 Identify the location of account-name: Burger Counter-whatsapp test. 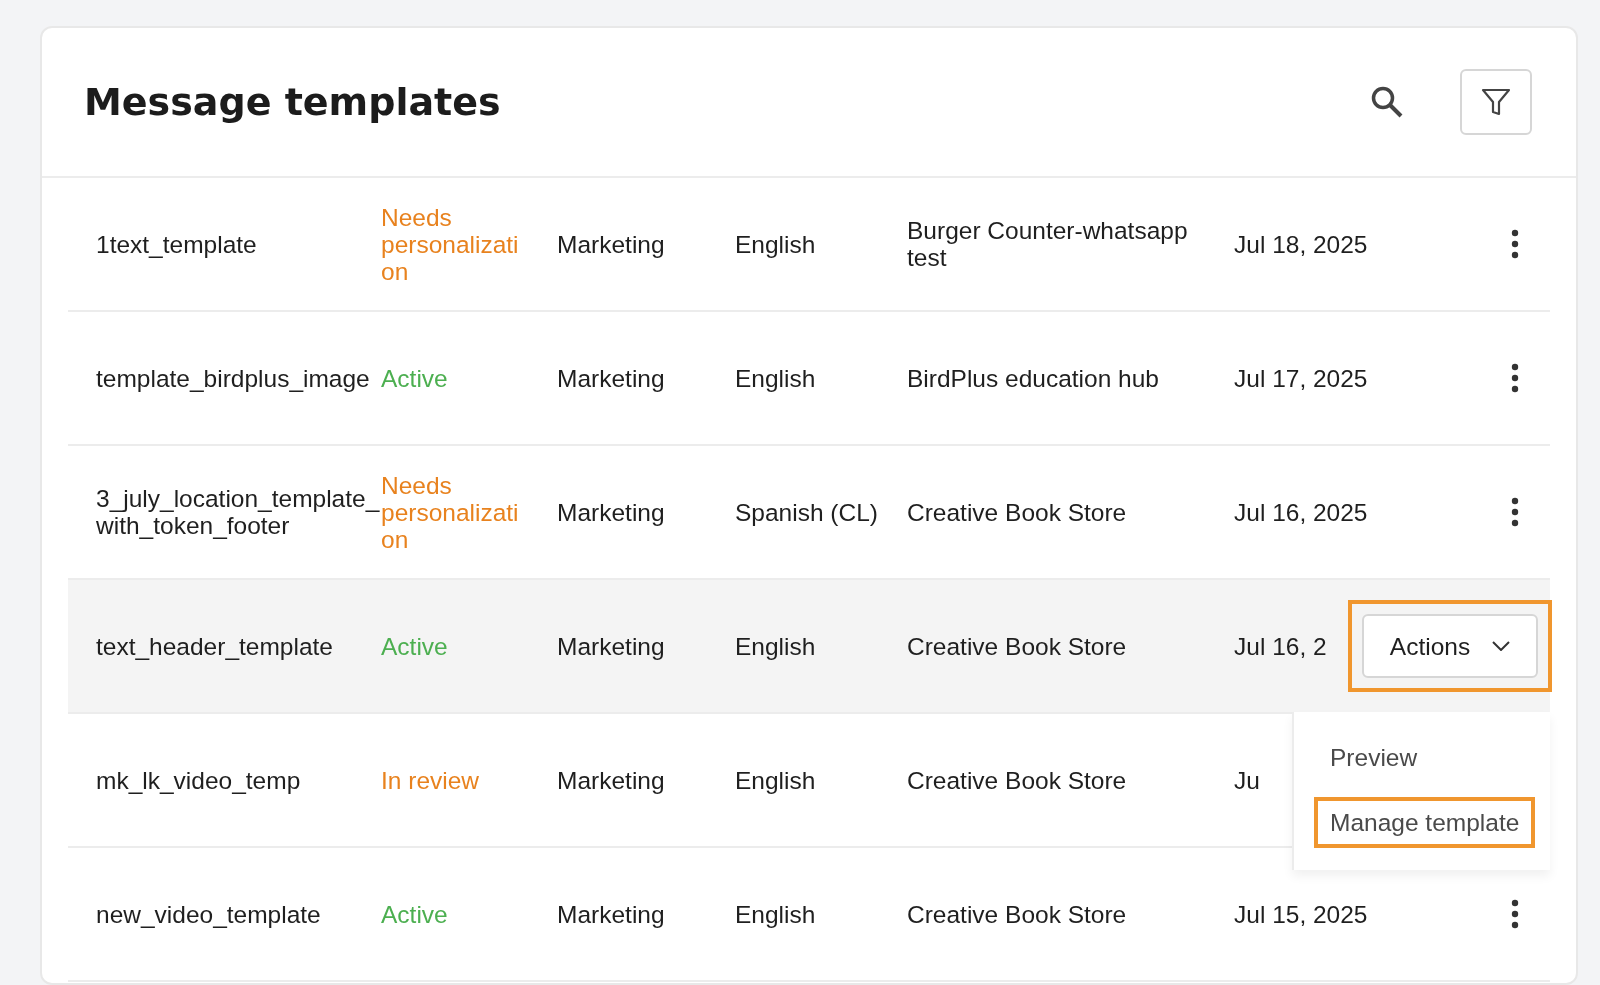
(1048, 244).